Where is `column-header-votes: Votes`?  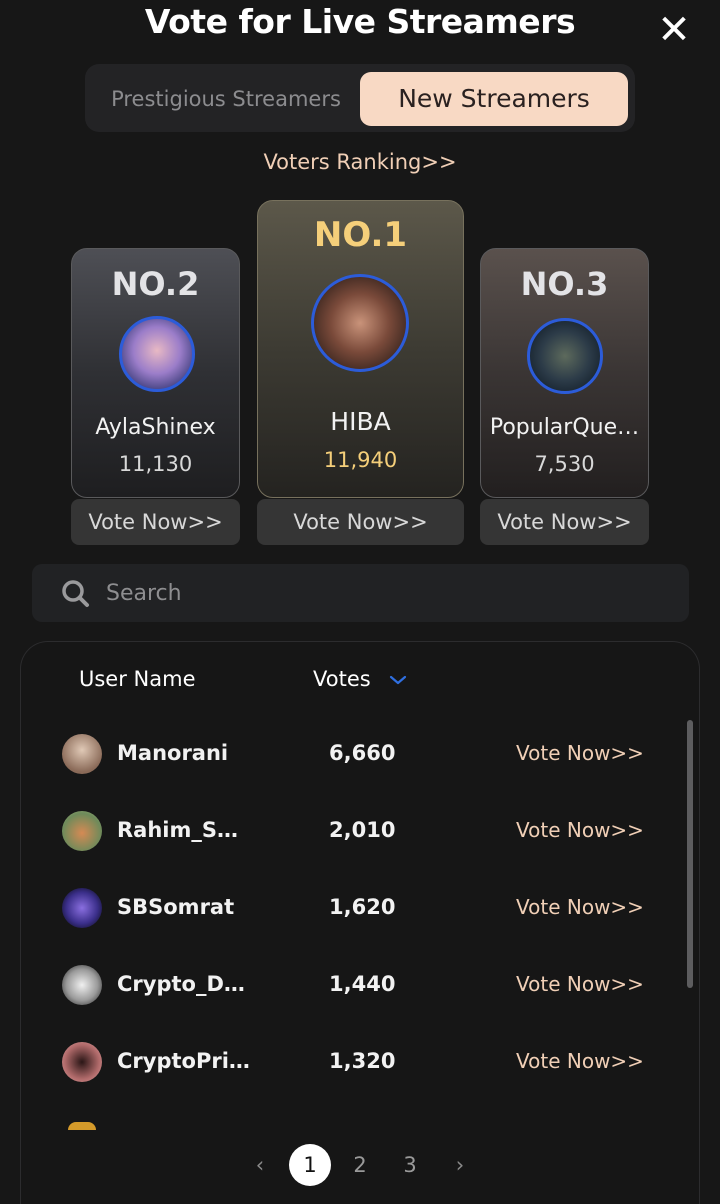
column-header-votes: Votes is located at coordinates (342, 679).